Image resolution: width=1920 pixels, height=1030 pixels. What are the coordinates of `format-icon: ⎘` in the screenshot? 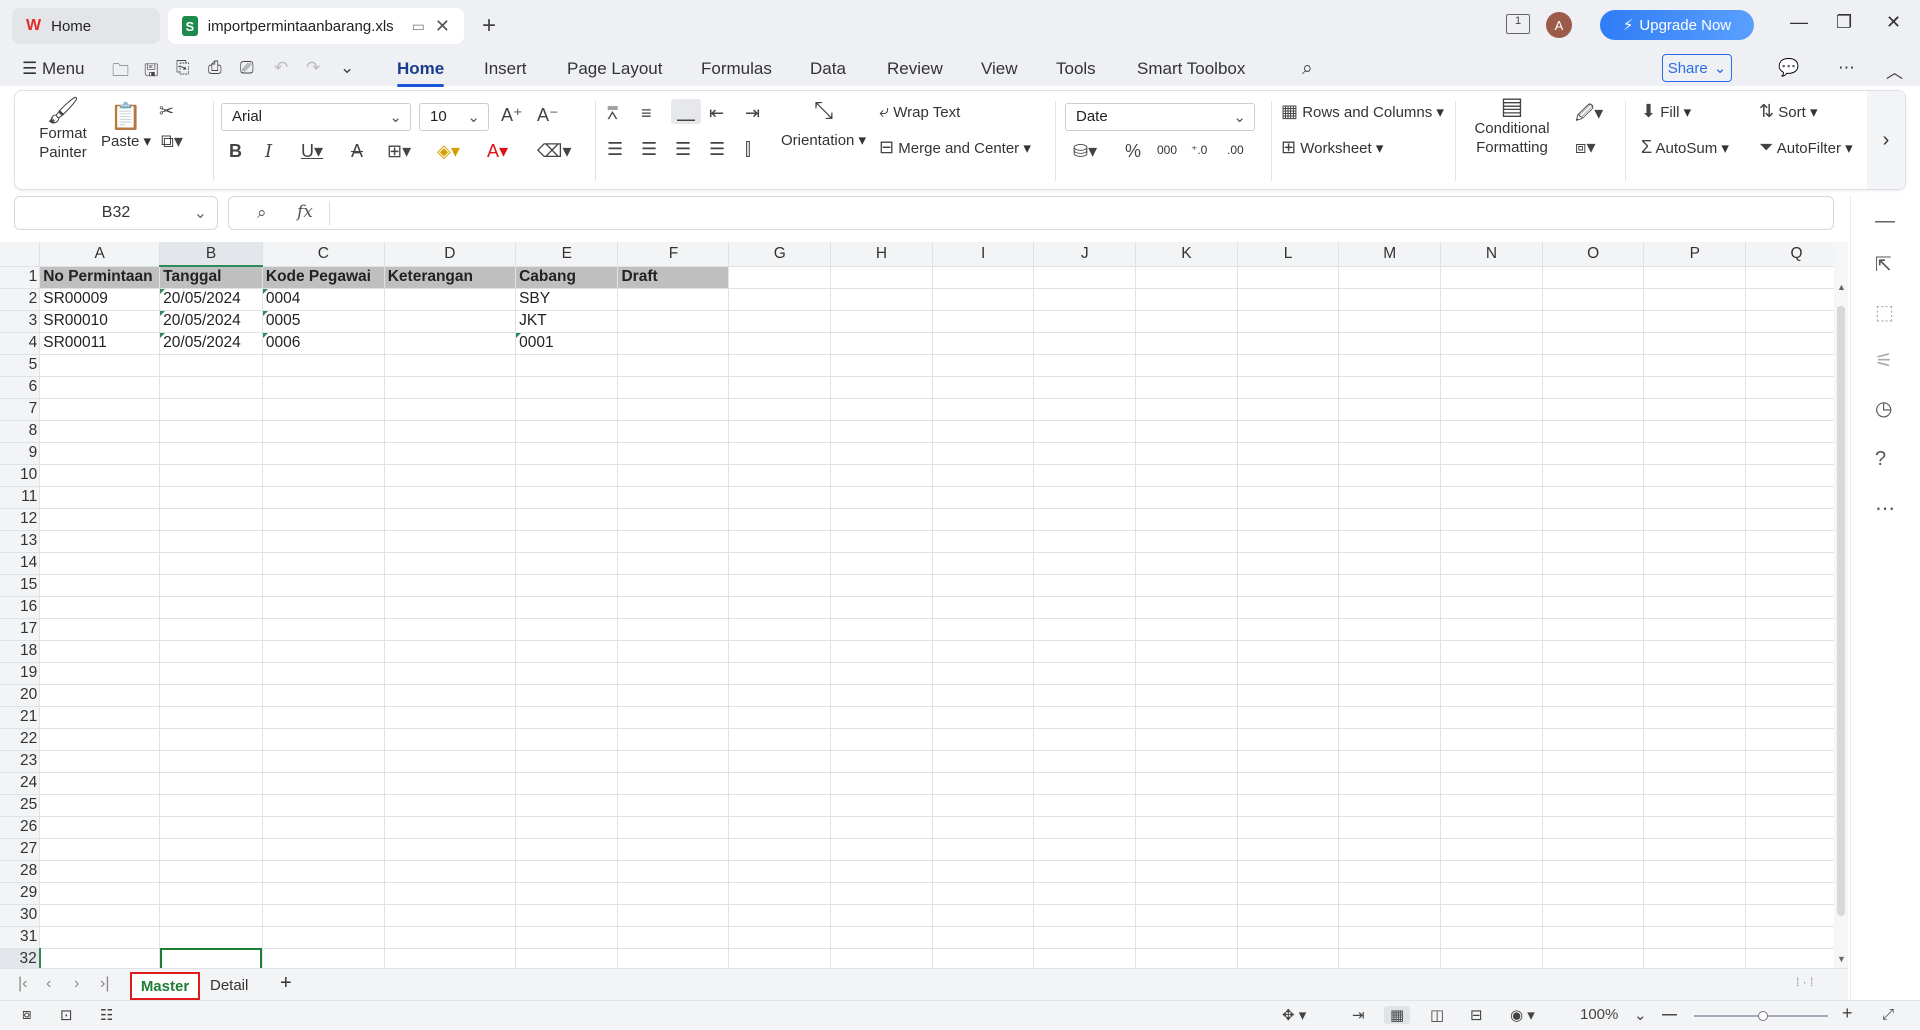 It's located at (183, 68).